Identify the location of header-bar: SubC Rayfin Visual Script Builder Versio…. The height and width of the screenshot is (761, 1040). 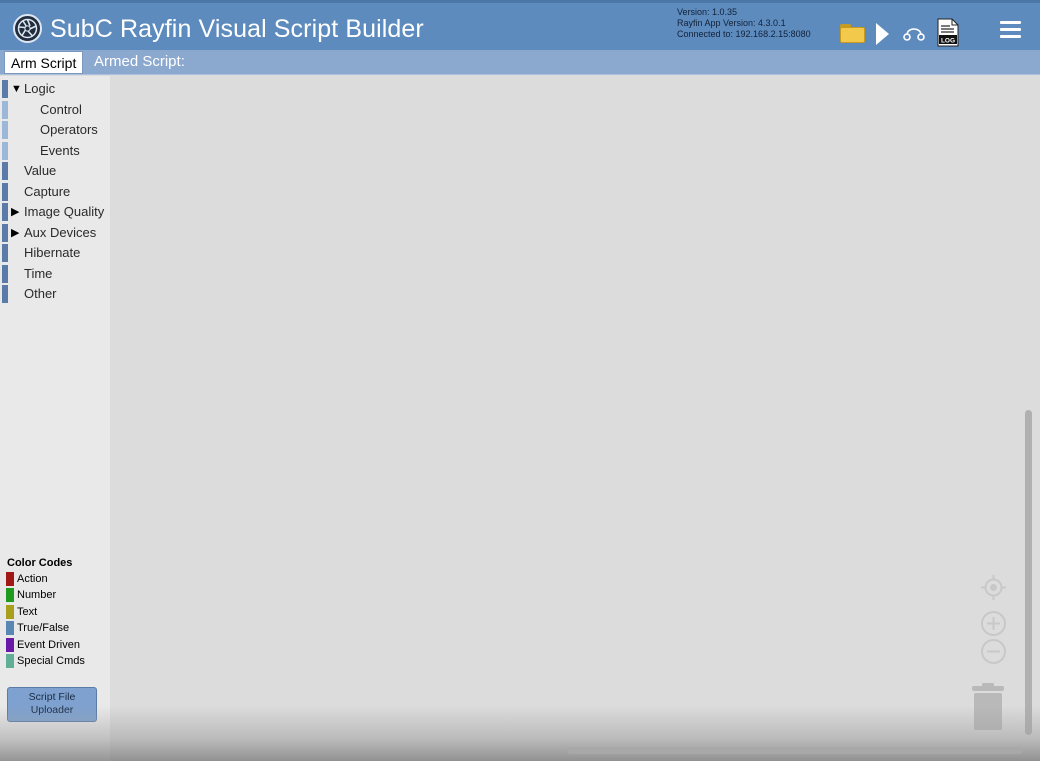
(520, 25).